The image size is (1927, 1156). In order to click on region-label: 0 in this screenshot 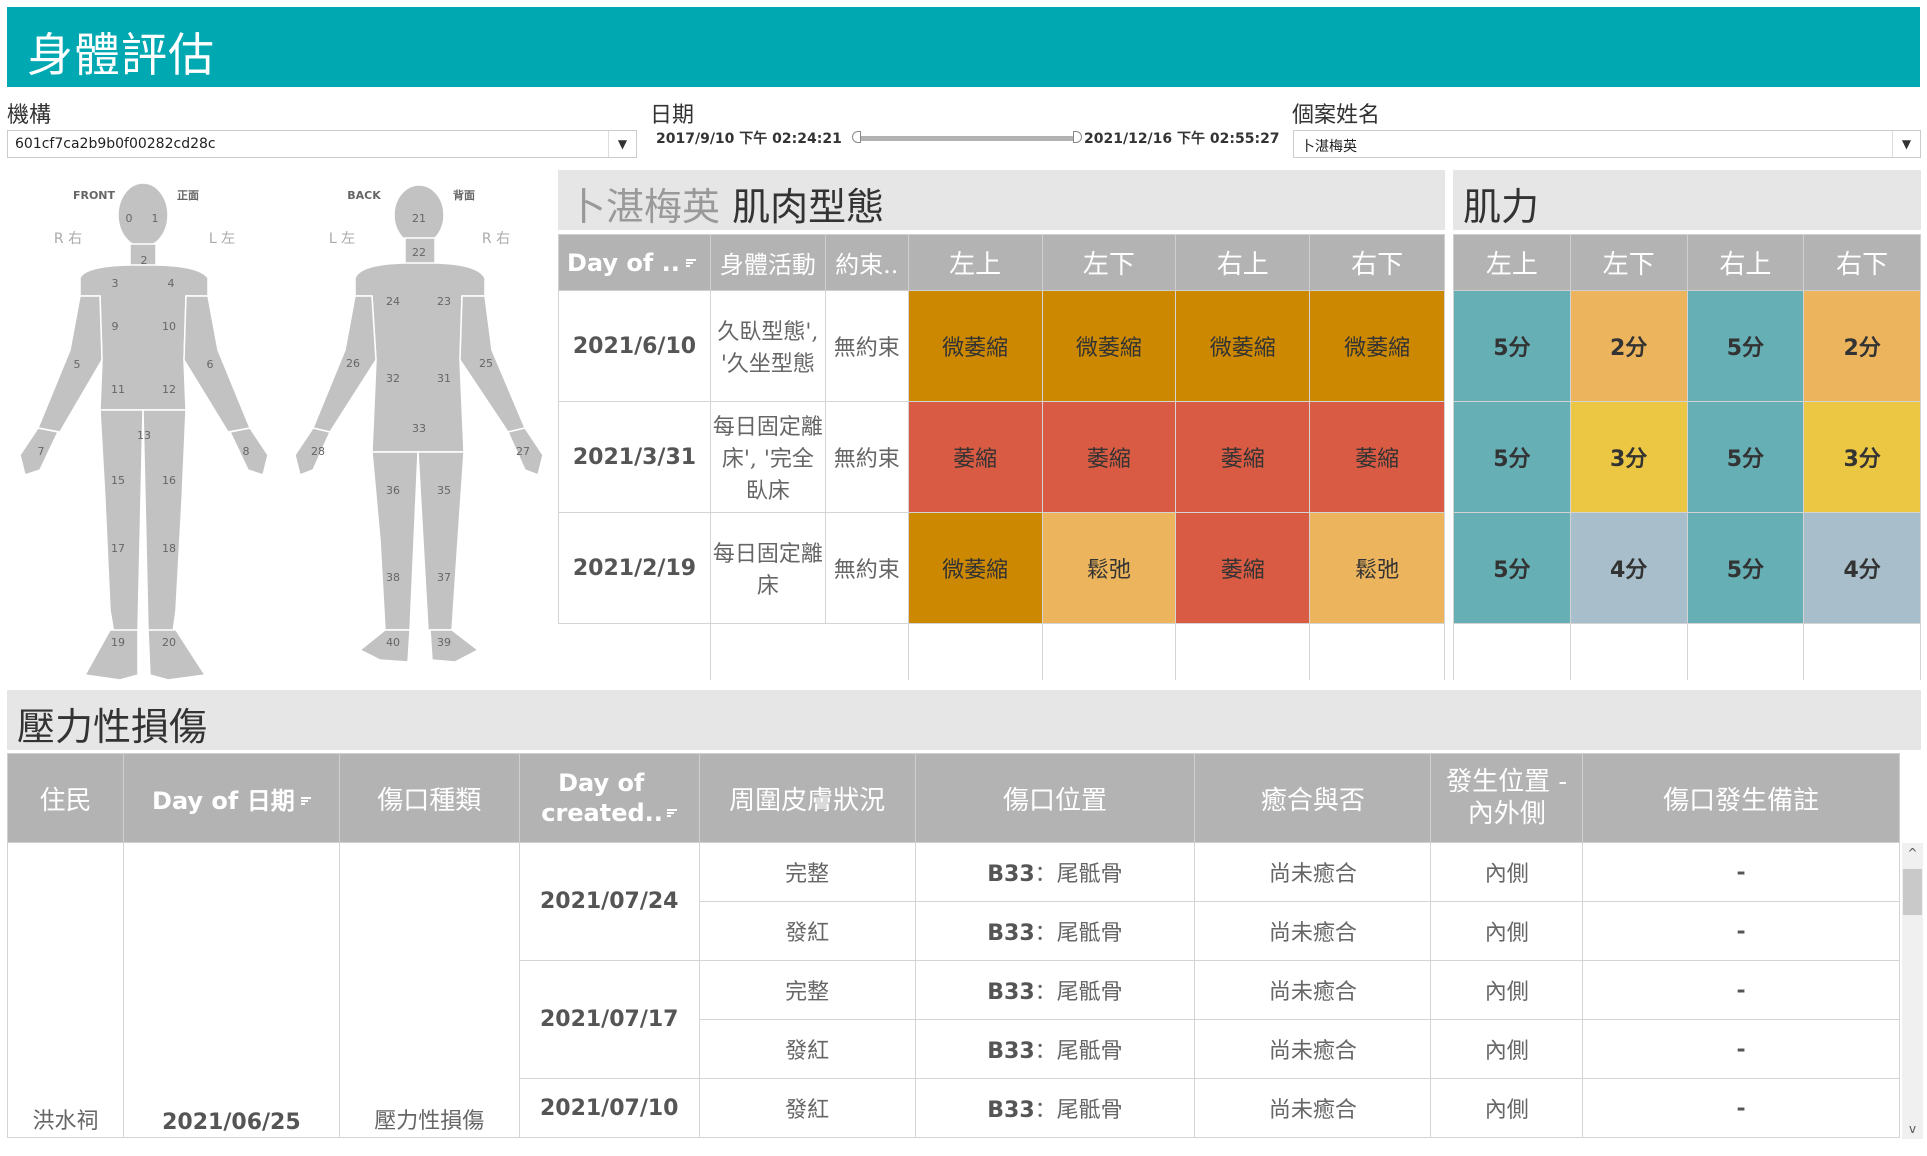, I will do `click(129, 218)`.